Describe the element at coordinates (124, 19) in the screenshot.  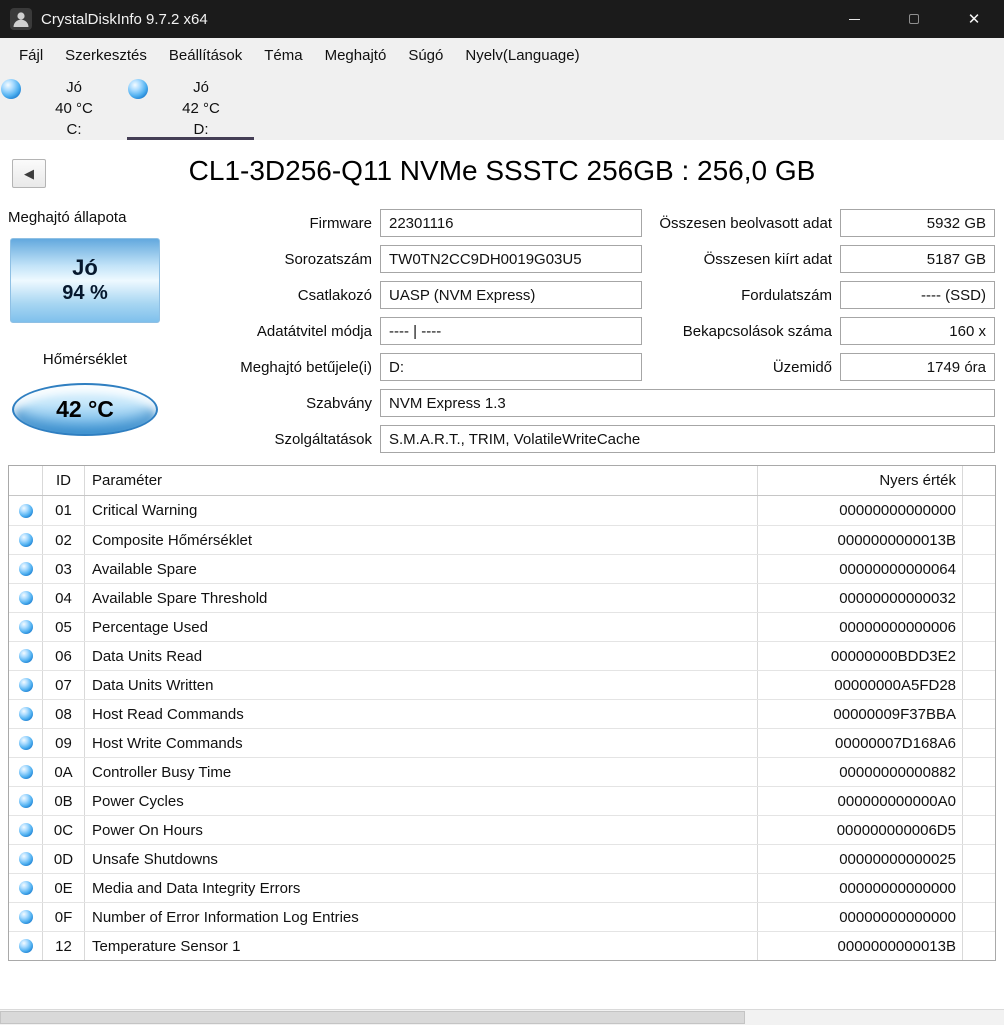
I see `window-title: CrystalDiskInfo 9.7.2 x64` at that location.